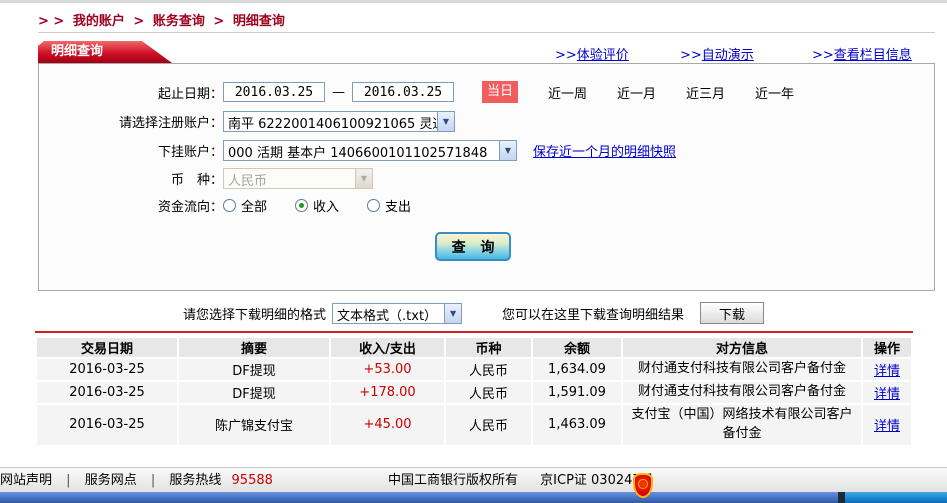 The width and height of the screenshot is (947, 503). What do you see at coordinates (387, 315) in the screenshot?
I see `download-format-value: 文本格式（.txt）` at bounding box center [387, 315].